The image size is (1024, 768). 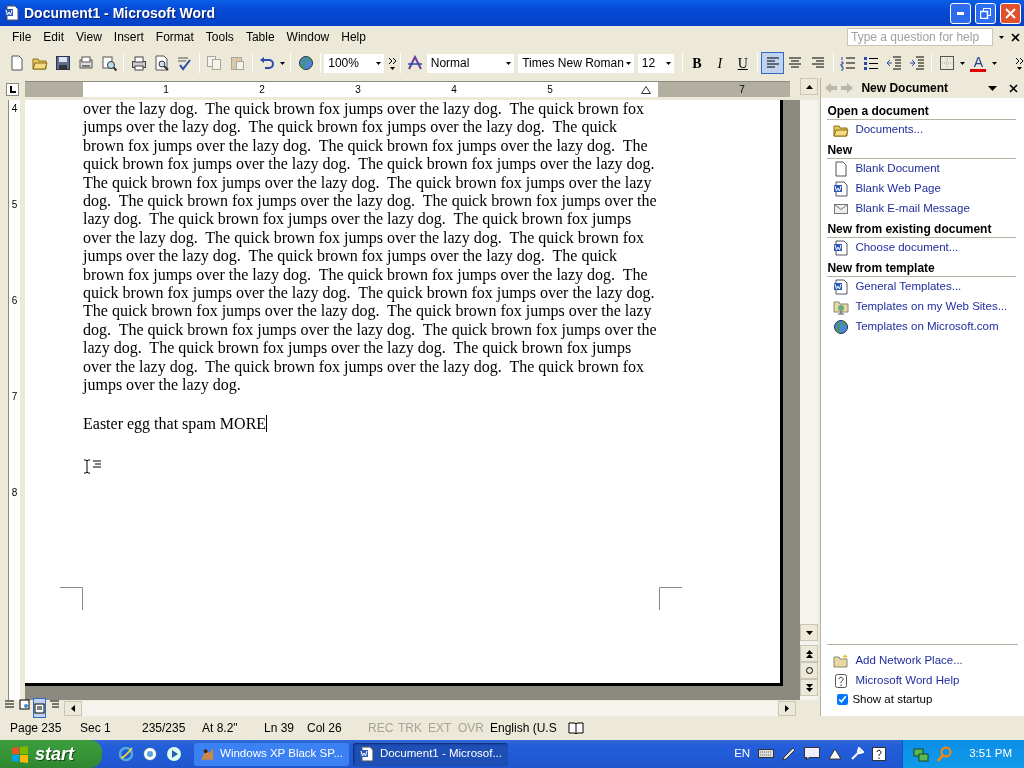 What do you see at coordinates (646, 89) in the screenshot?
I see `right-indent-marker-icon` at bounding box center [646, 89].